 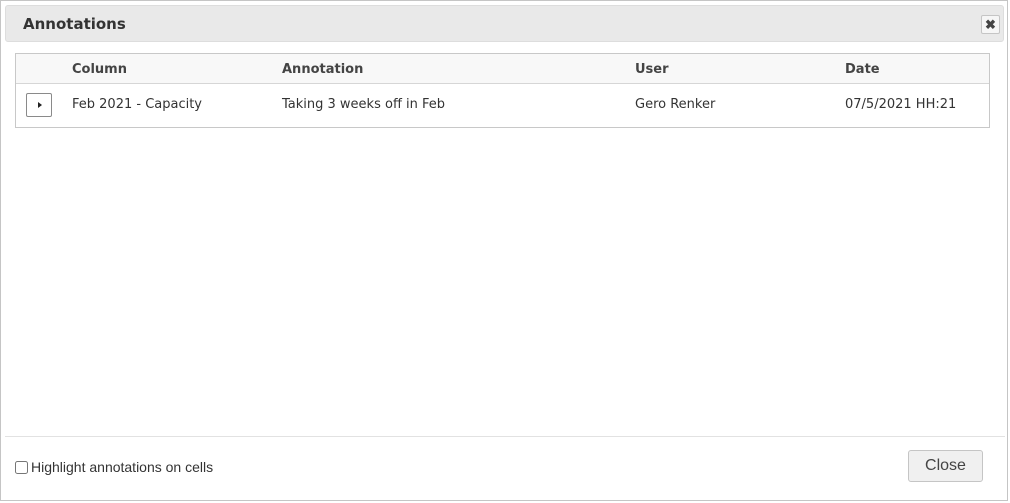 What do you see at coordinates (99, 69) in the screenshot?
I see `column-header-column: Column` at bounding box center [99, 69].